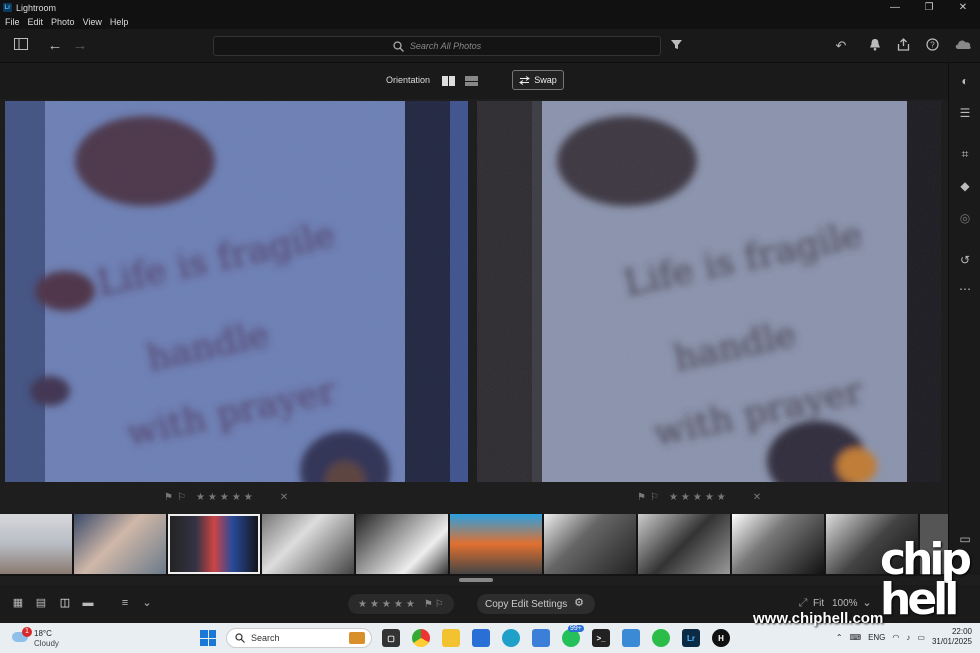 Image resolution: width=980 pixels, height=653 pixels. I want to click on close-window-button: ✕, so click(963, 7).